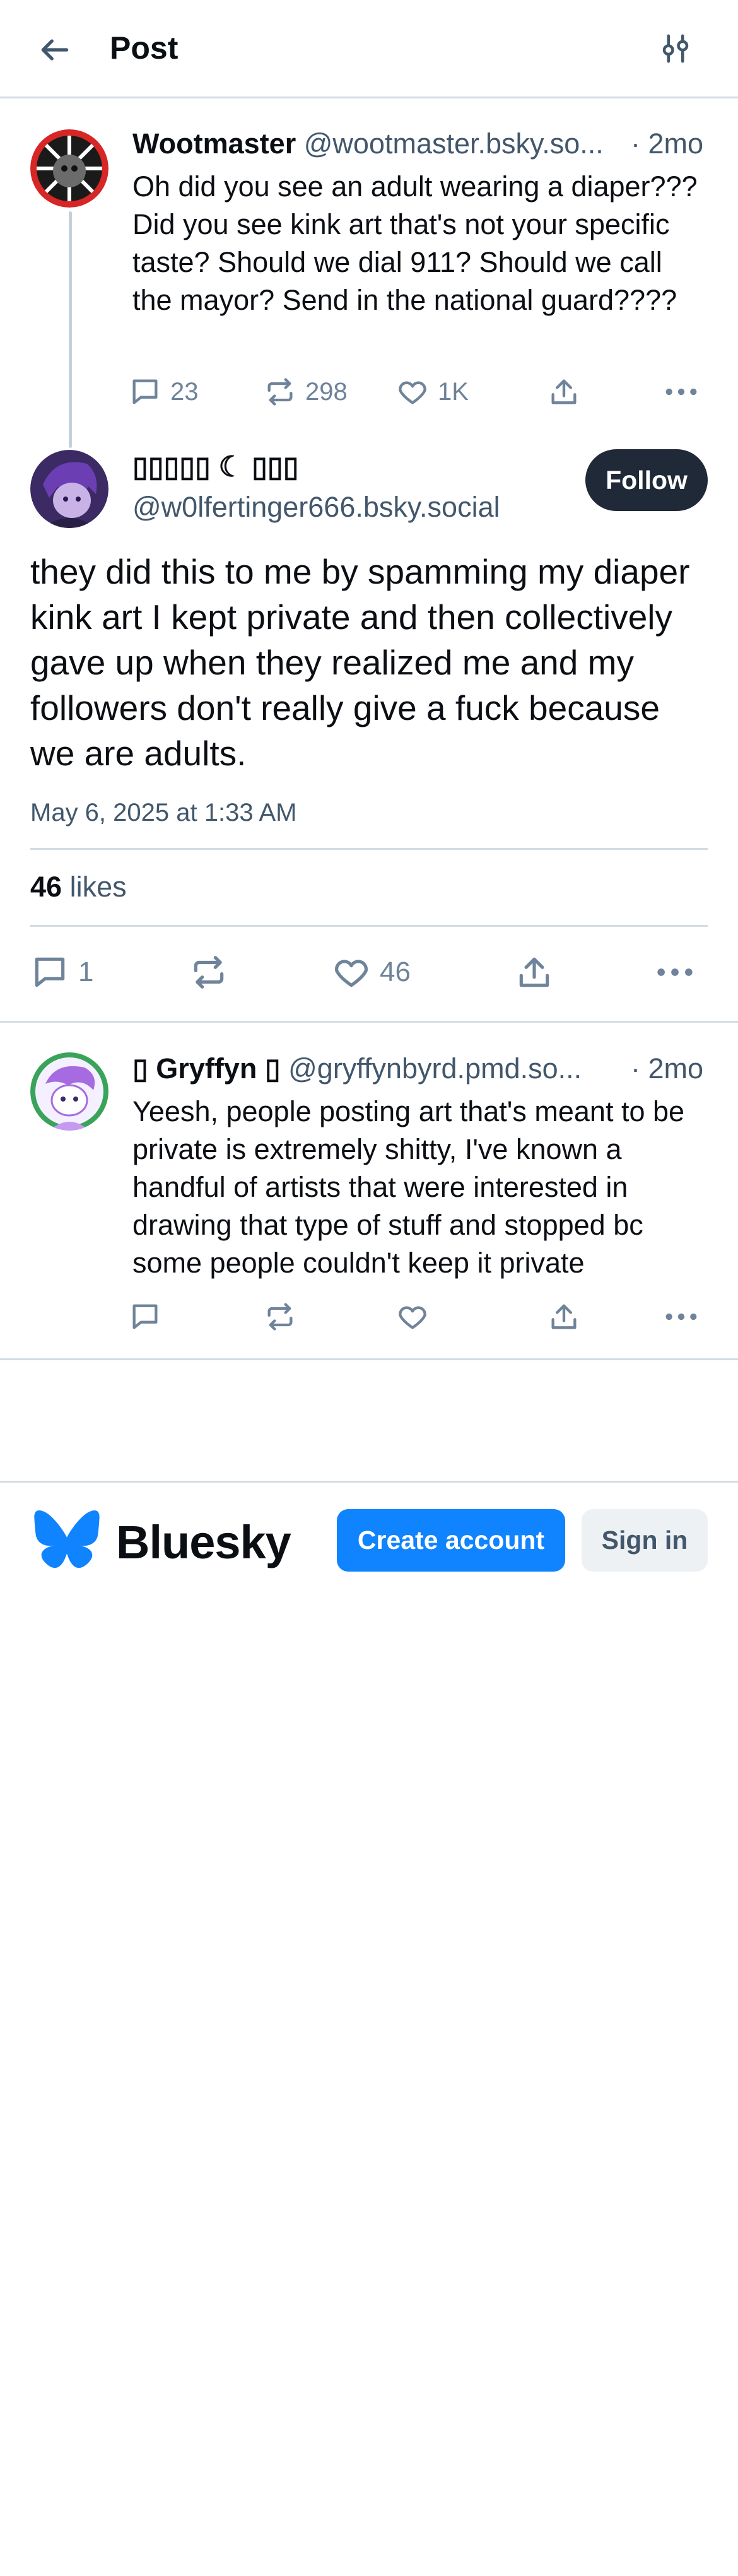 Image resolution: width=738 pixels, height=2576 pixels. I want to click on post-actions: 1 46, so click(369, 972).